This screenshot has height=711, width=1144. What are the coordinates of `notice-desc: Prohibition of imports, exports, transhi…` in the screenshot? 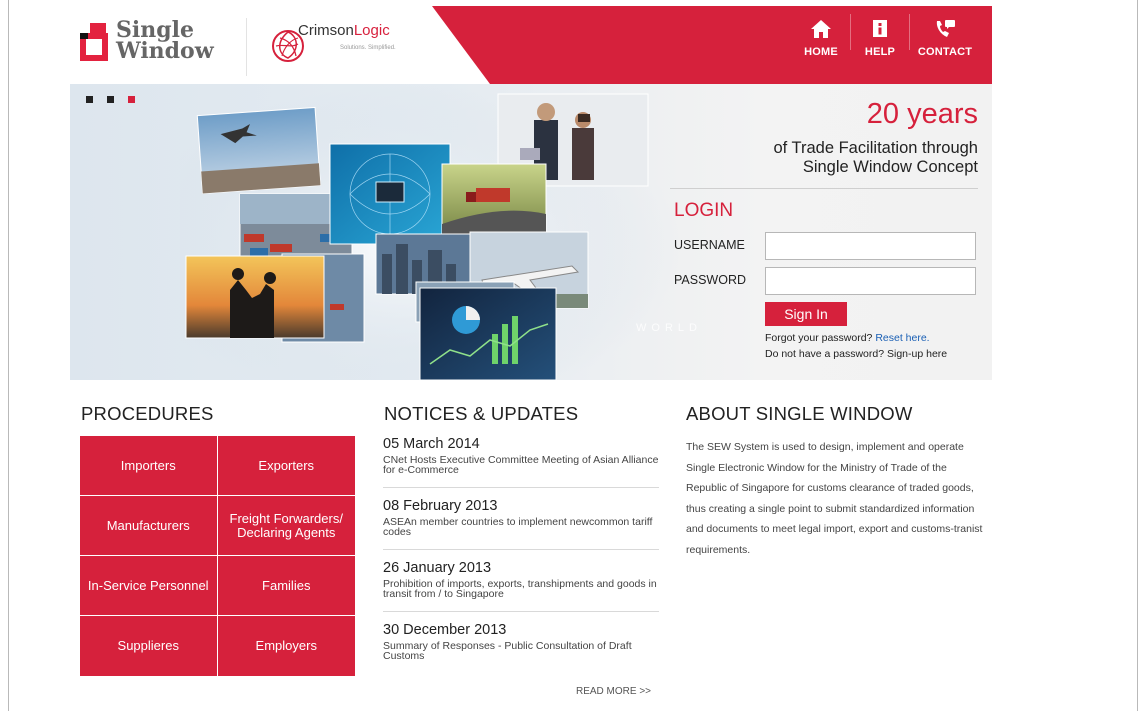 It's located at (520, 589).